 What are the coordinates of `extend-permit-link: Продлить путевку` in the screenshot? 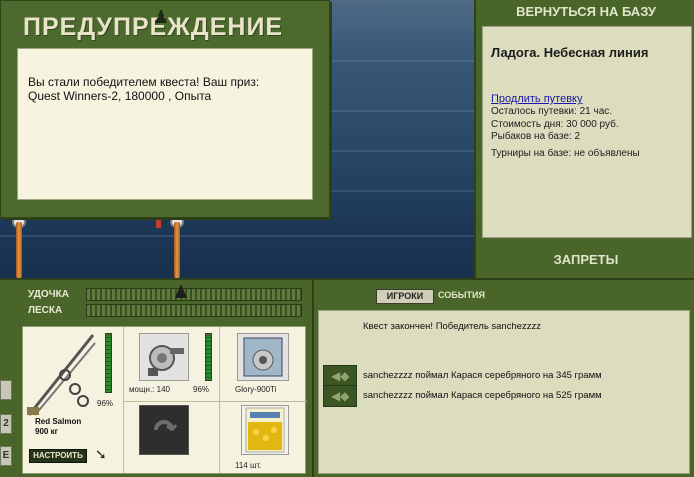 It's located at (587, 99).